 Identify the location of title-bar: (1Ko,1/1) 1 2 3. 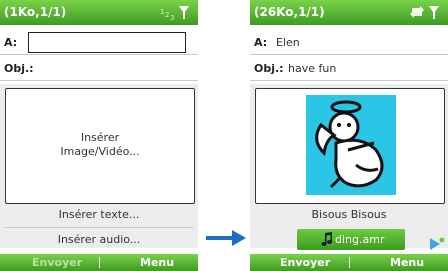
(99, 12).